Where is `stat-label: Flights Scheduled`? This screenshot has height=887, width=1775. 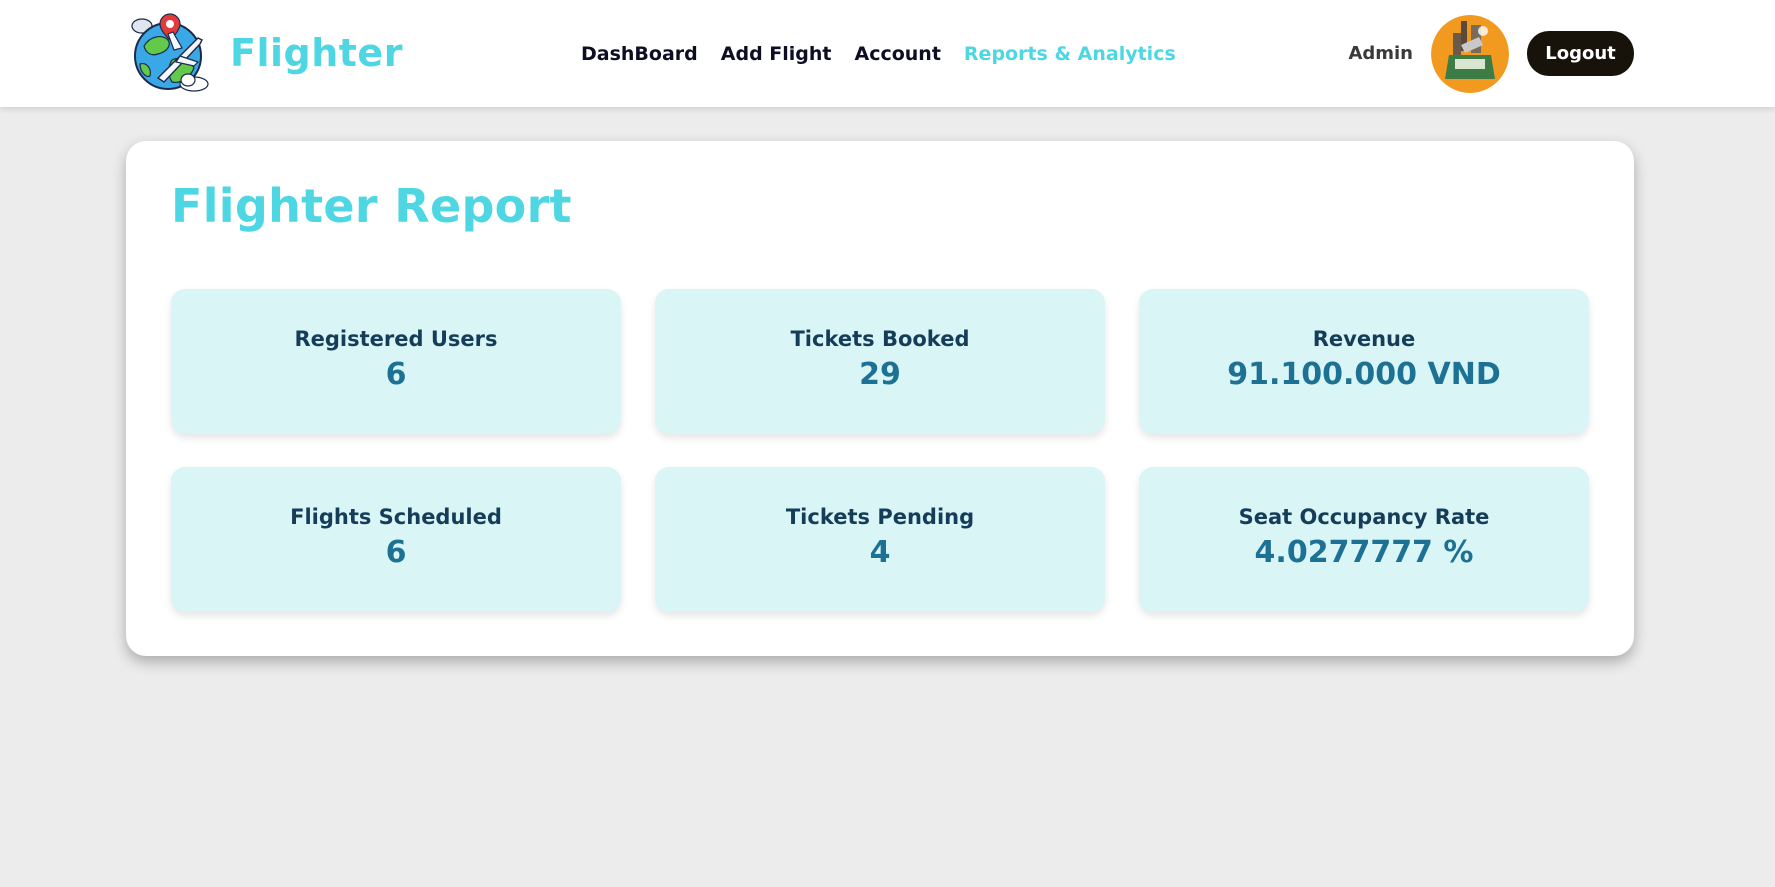
stat-label: Flights Scheduled is located at coordinates (396, 517).